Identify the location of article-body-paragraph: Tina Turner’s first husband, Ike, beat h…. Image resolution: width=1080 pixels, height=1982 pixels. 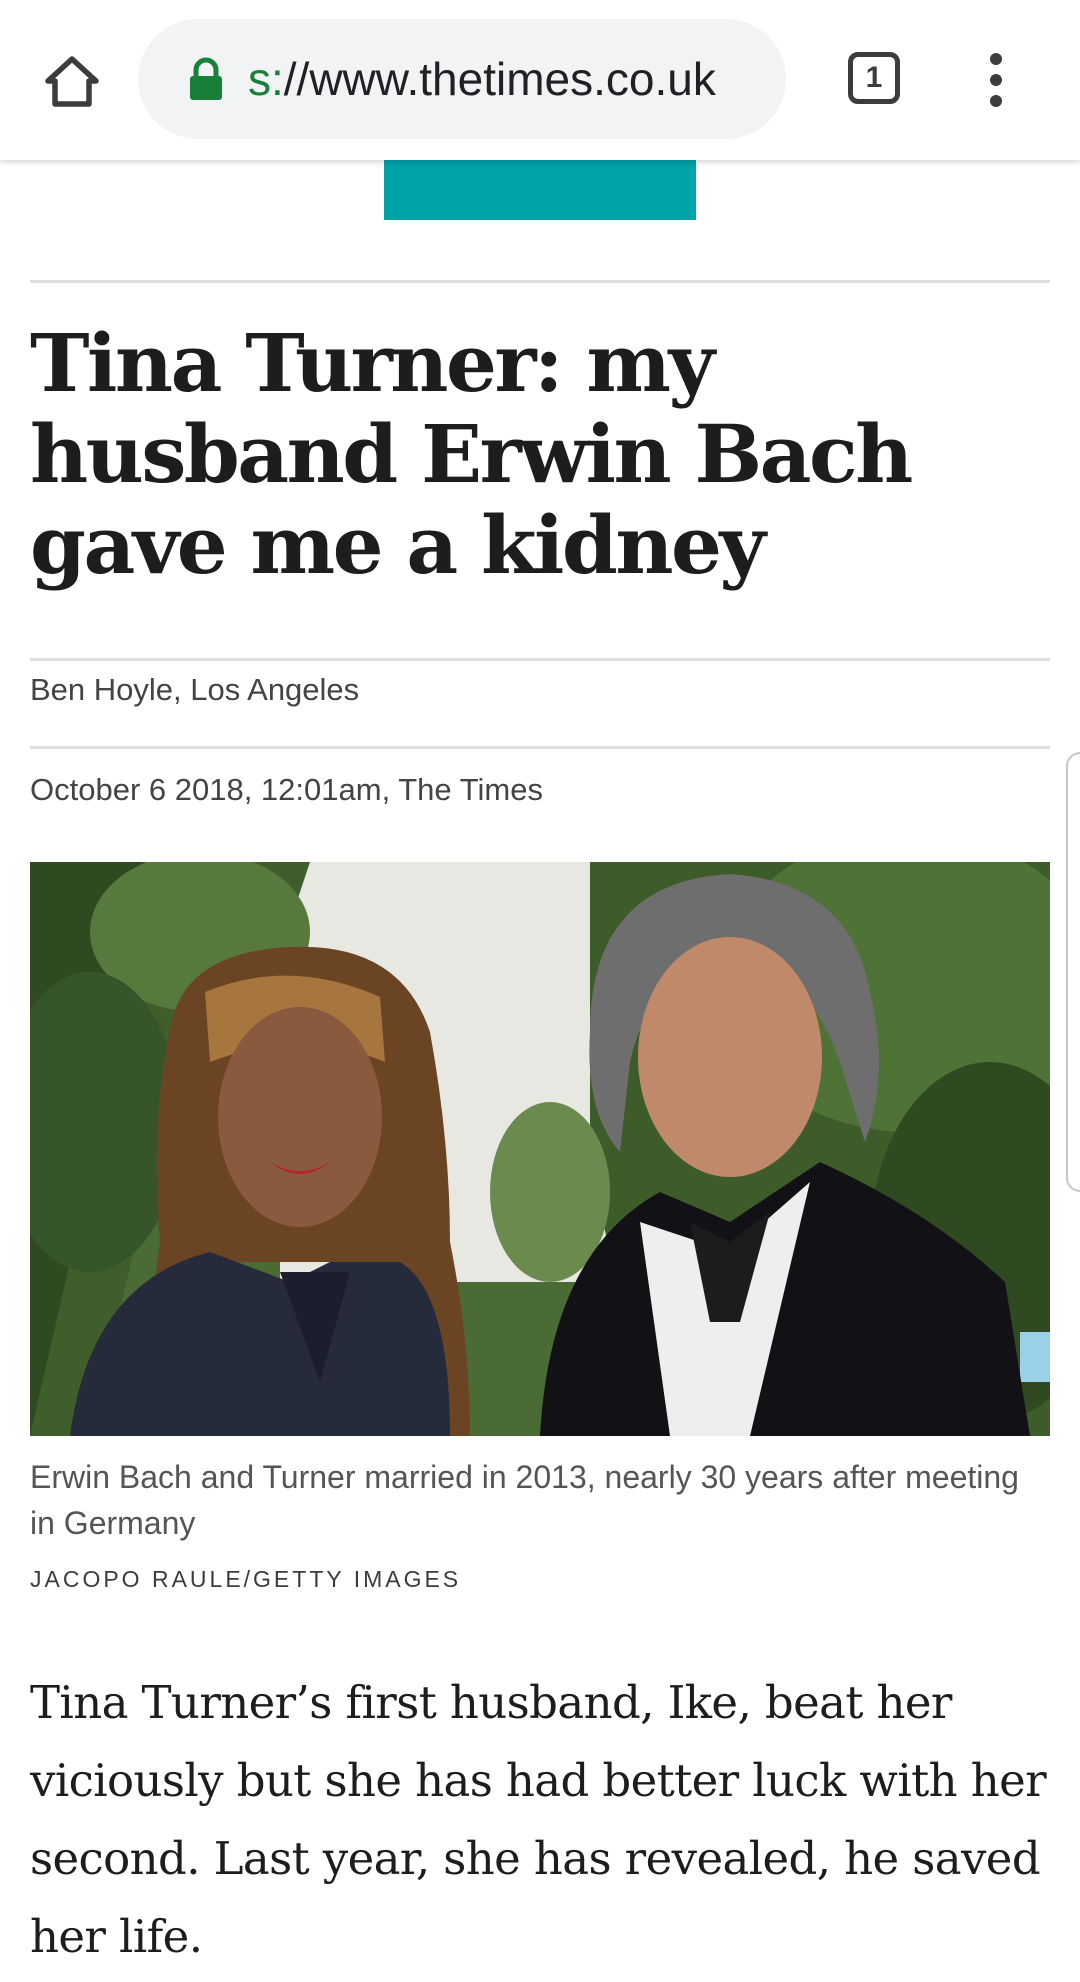
(538, 1819).